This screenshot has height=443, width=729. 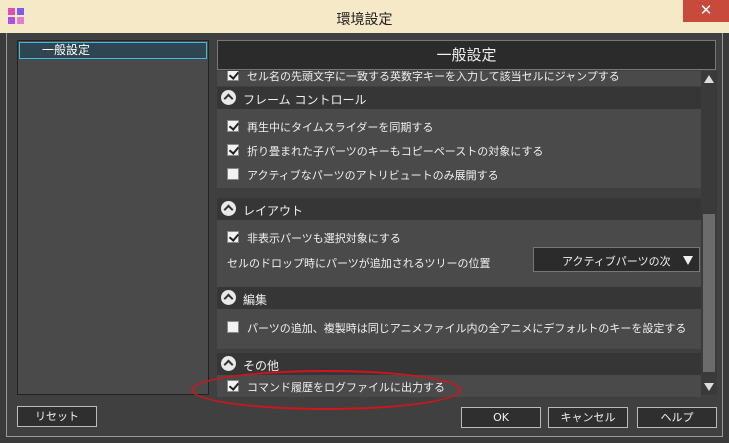 What do you see at coordinates (459, 126) in the screenshot?
I see `setting-row-sync-timeslider: 再生中にタイムスライダーを同期する` at bounding box center [459, 126].